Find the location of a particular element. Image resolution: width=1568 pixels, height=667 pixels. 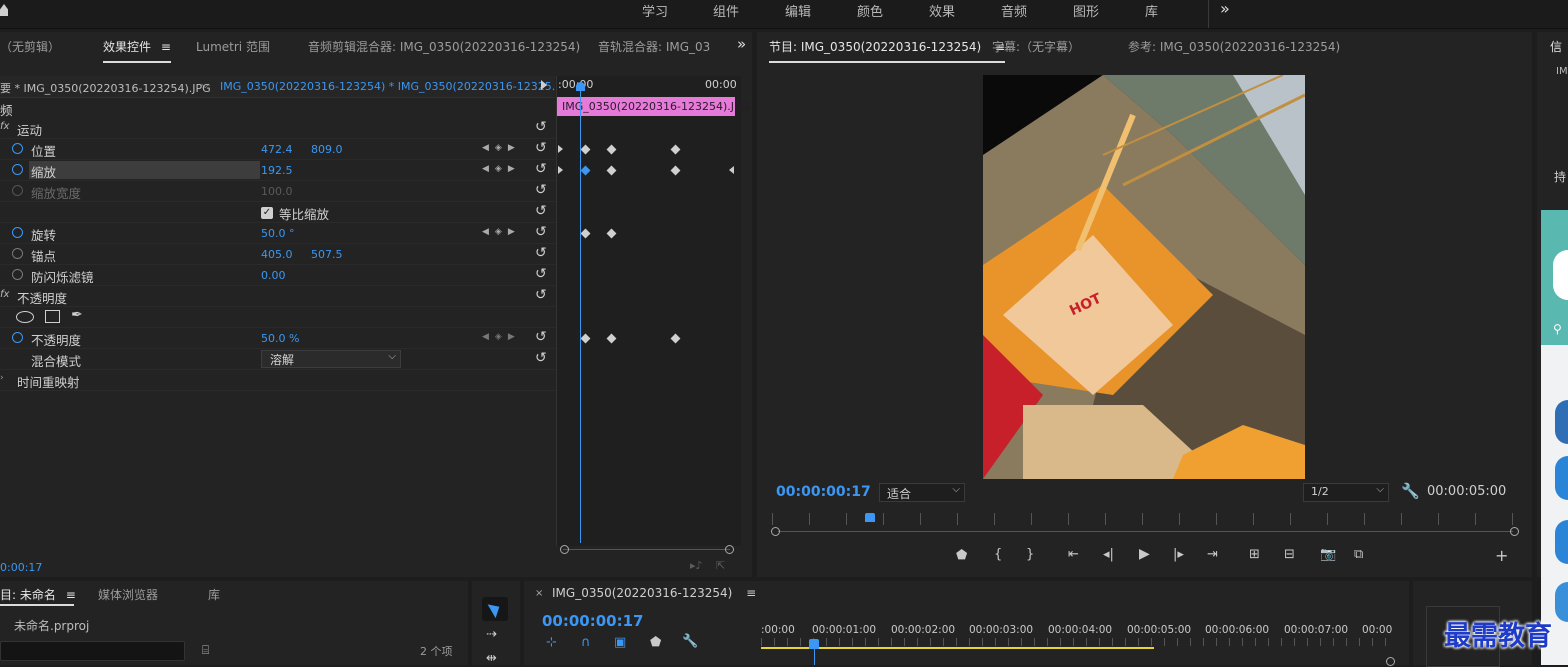

ellipse-mask-icon is located at coordinates (25, 317).